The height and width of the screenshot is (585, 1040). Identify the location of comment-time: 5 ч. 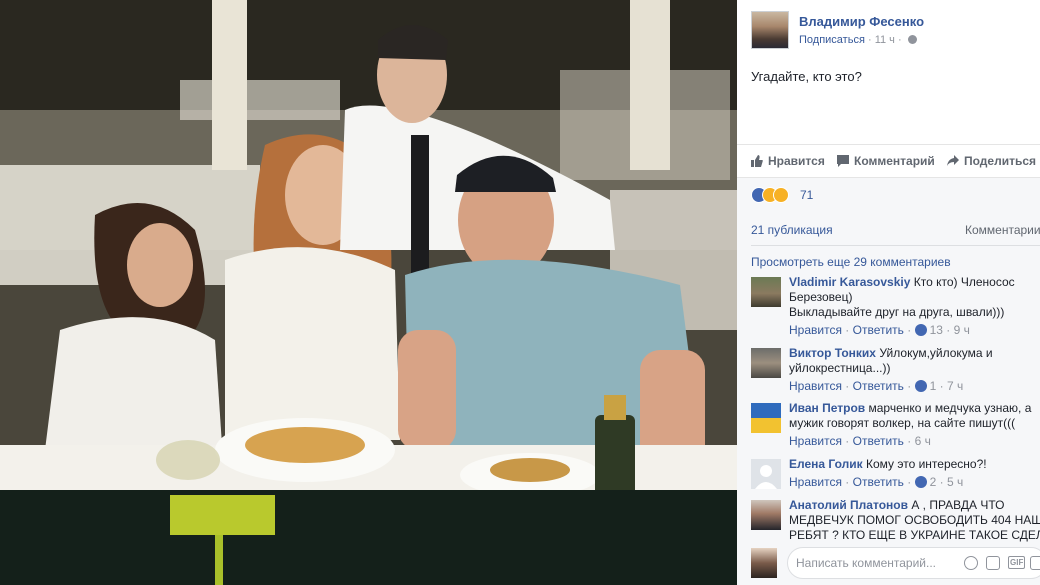
(955, 482).